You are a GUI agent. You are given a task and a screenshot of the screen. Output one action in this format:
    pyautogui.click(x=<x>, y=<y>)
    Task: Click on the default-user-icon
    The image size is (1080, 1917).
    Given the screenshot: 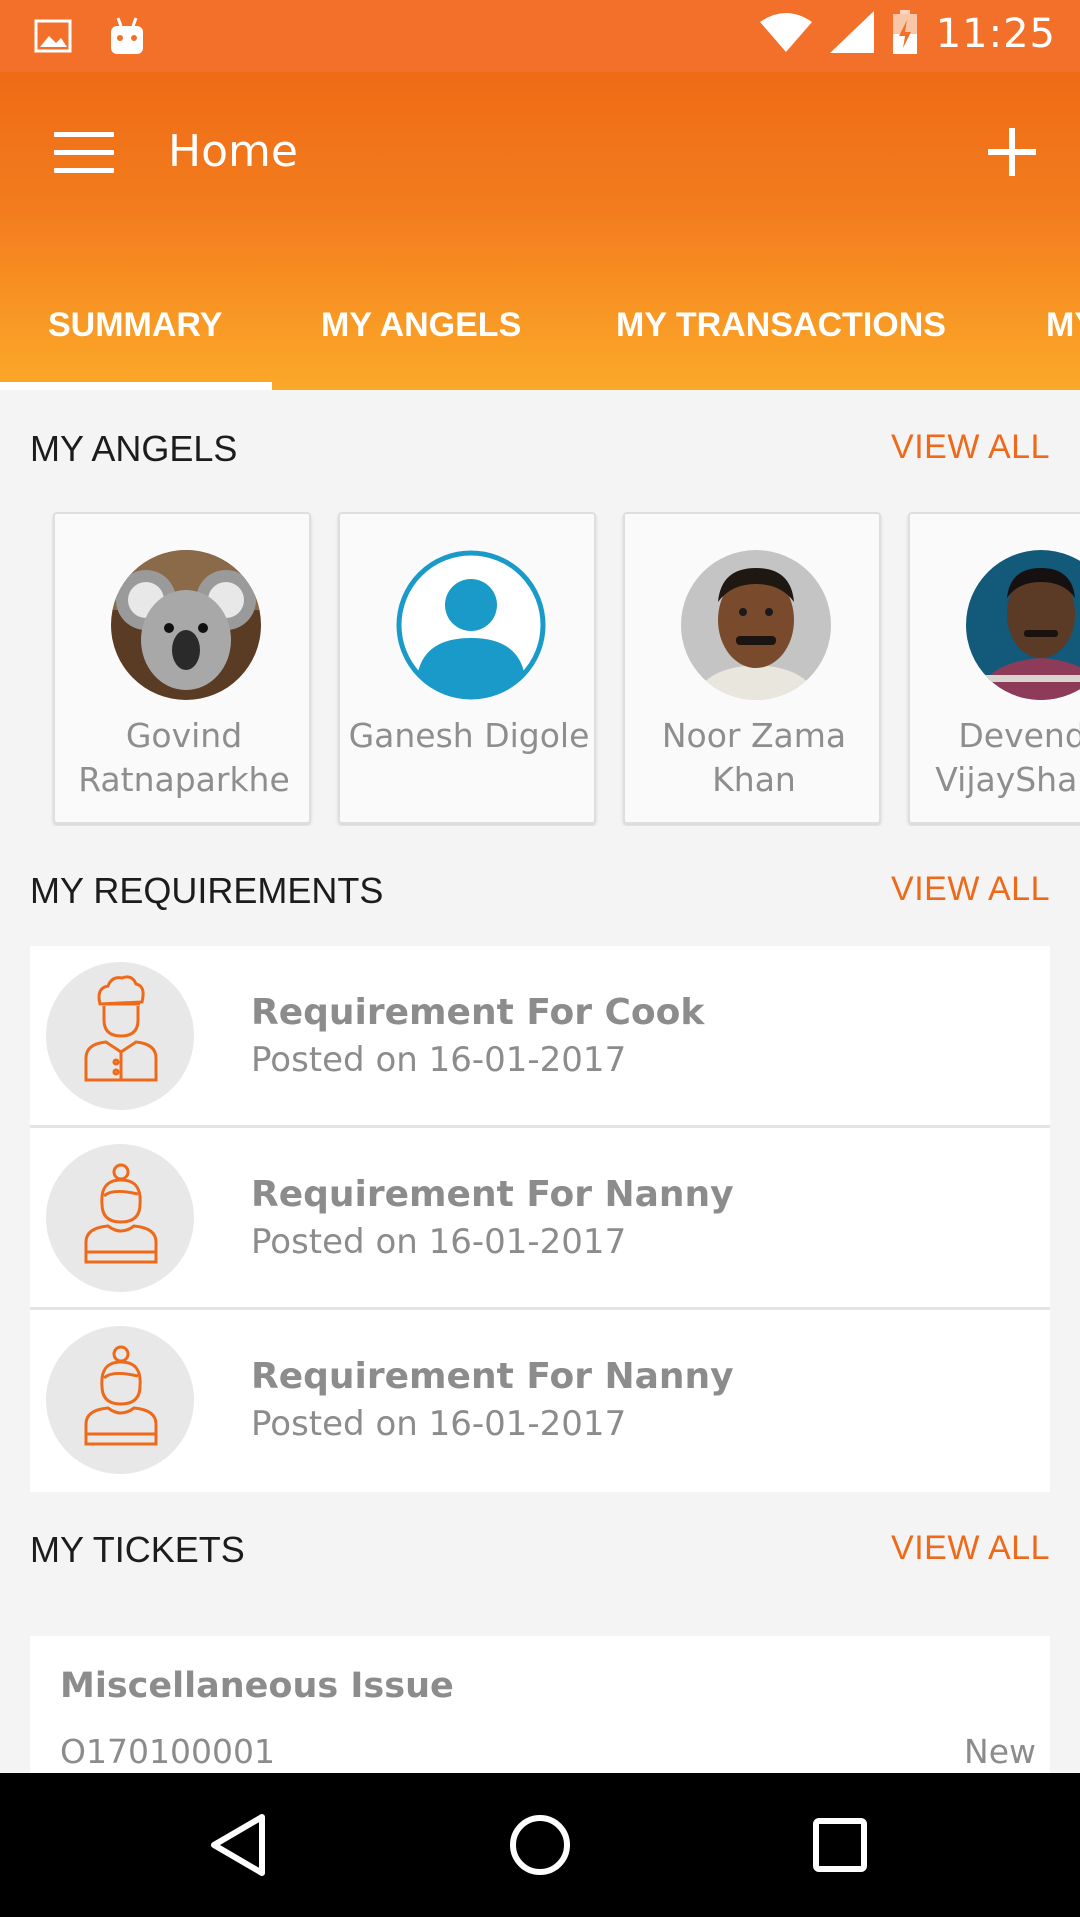 What is the action you would take?
    pyautogui.click(x=471, y=625)
    